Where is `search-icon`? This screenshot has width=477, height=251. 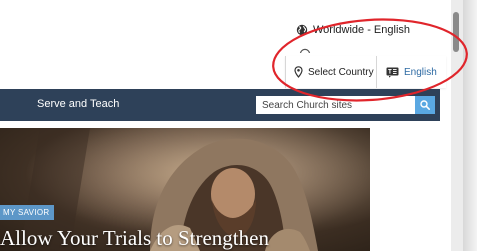 search-icon is located at coordinates (425, 105).